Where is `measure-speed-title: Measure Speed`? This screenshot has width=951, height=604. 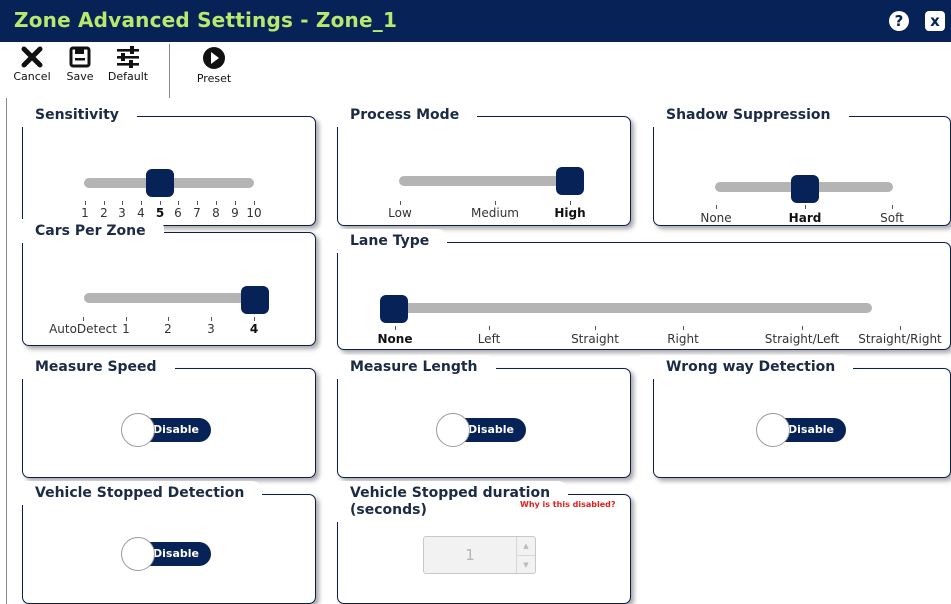
measure-speed-title: Measure Speed is located at coordinates (92, 367).